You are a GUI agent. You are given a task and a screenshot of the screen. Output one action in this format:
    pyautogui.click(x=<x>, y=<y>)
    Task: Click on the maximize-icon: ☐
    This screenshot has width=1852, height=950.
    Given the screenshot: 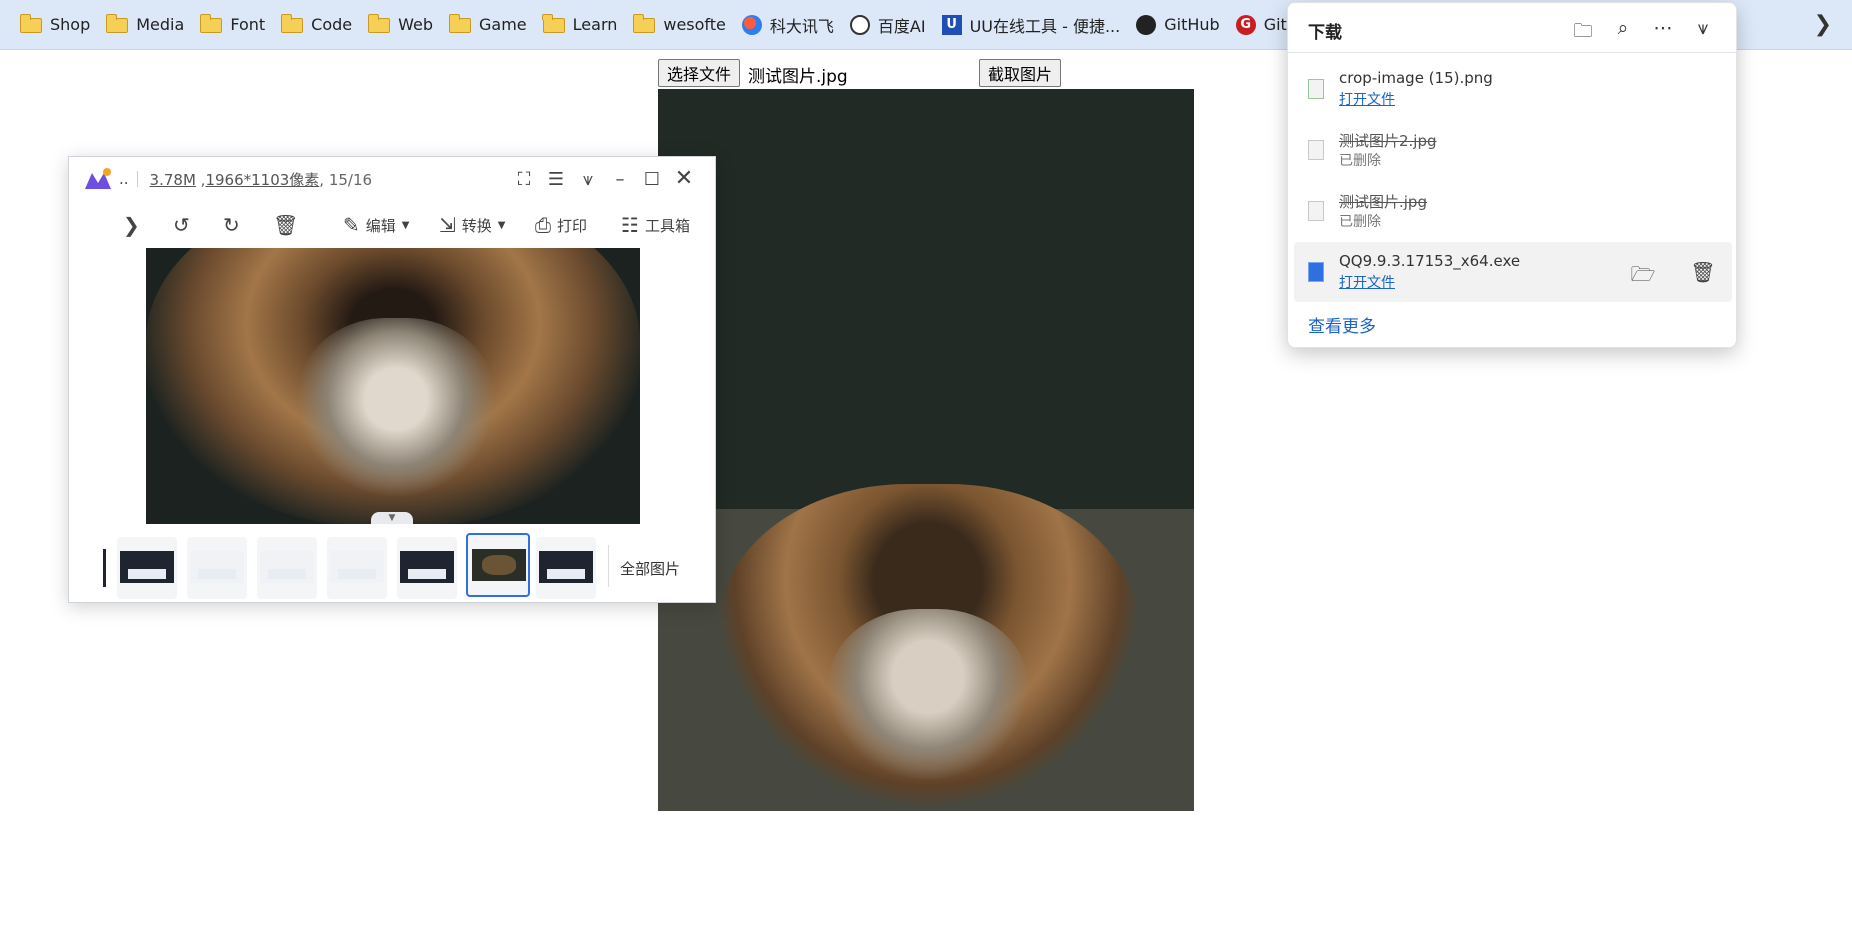 What is the action you would take?
    pyautogui.click(x=652, y=179)
    